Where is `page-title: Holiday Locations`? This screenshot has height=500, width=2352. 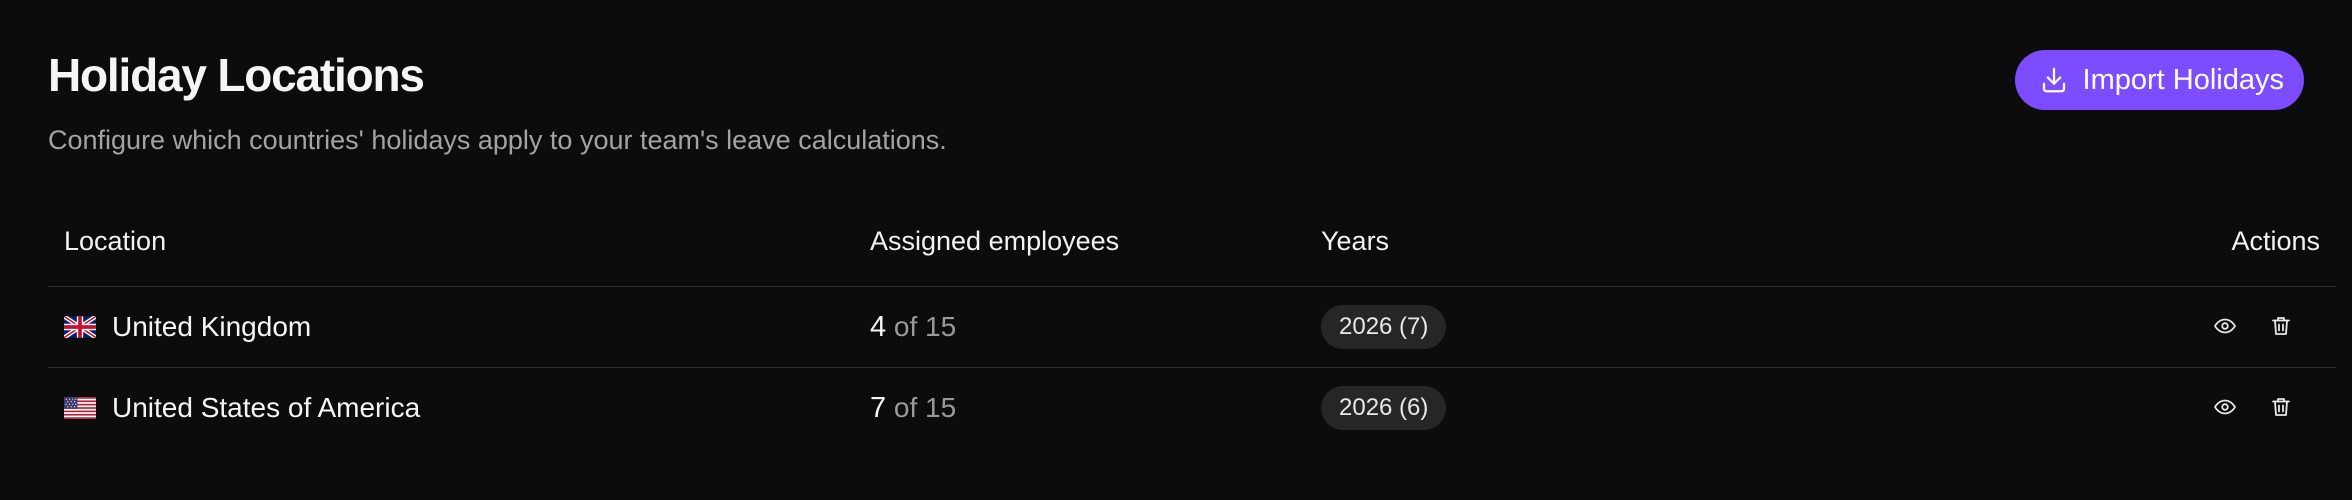
page-title: Holiday Locations is located at coordinates (236, 75).